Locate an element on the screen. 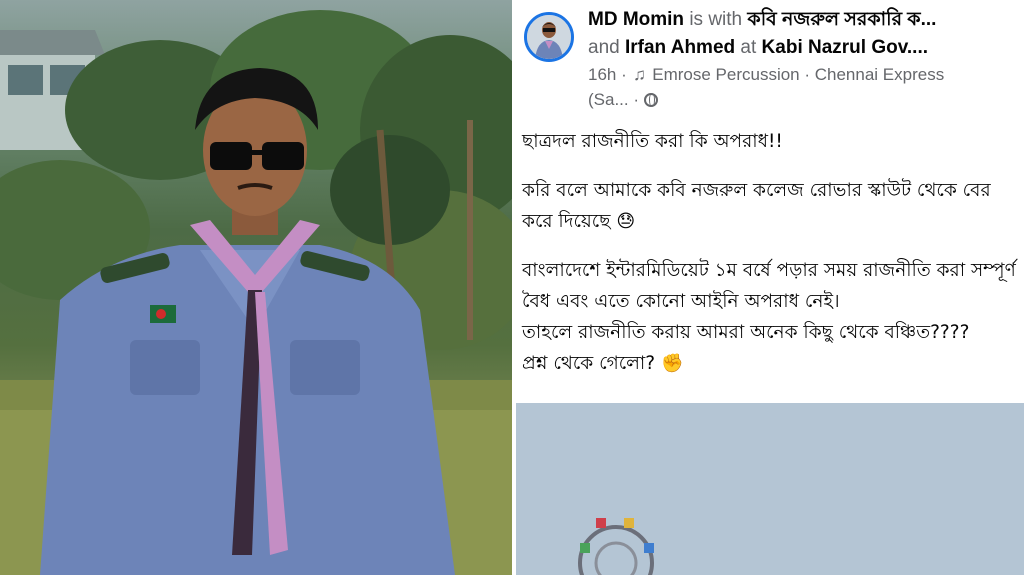 This screenshot has width=1024, height=575. attached-image is located at coordinates (770, 489).